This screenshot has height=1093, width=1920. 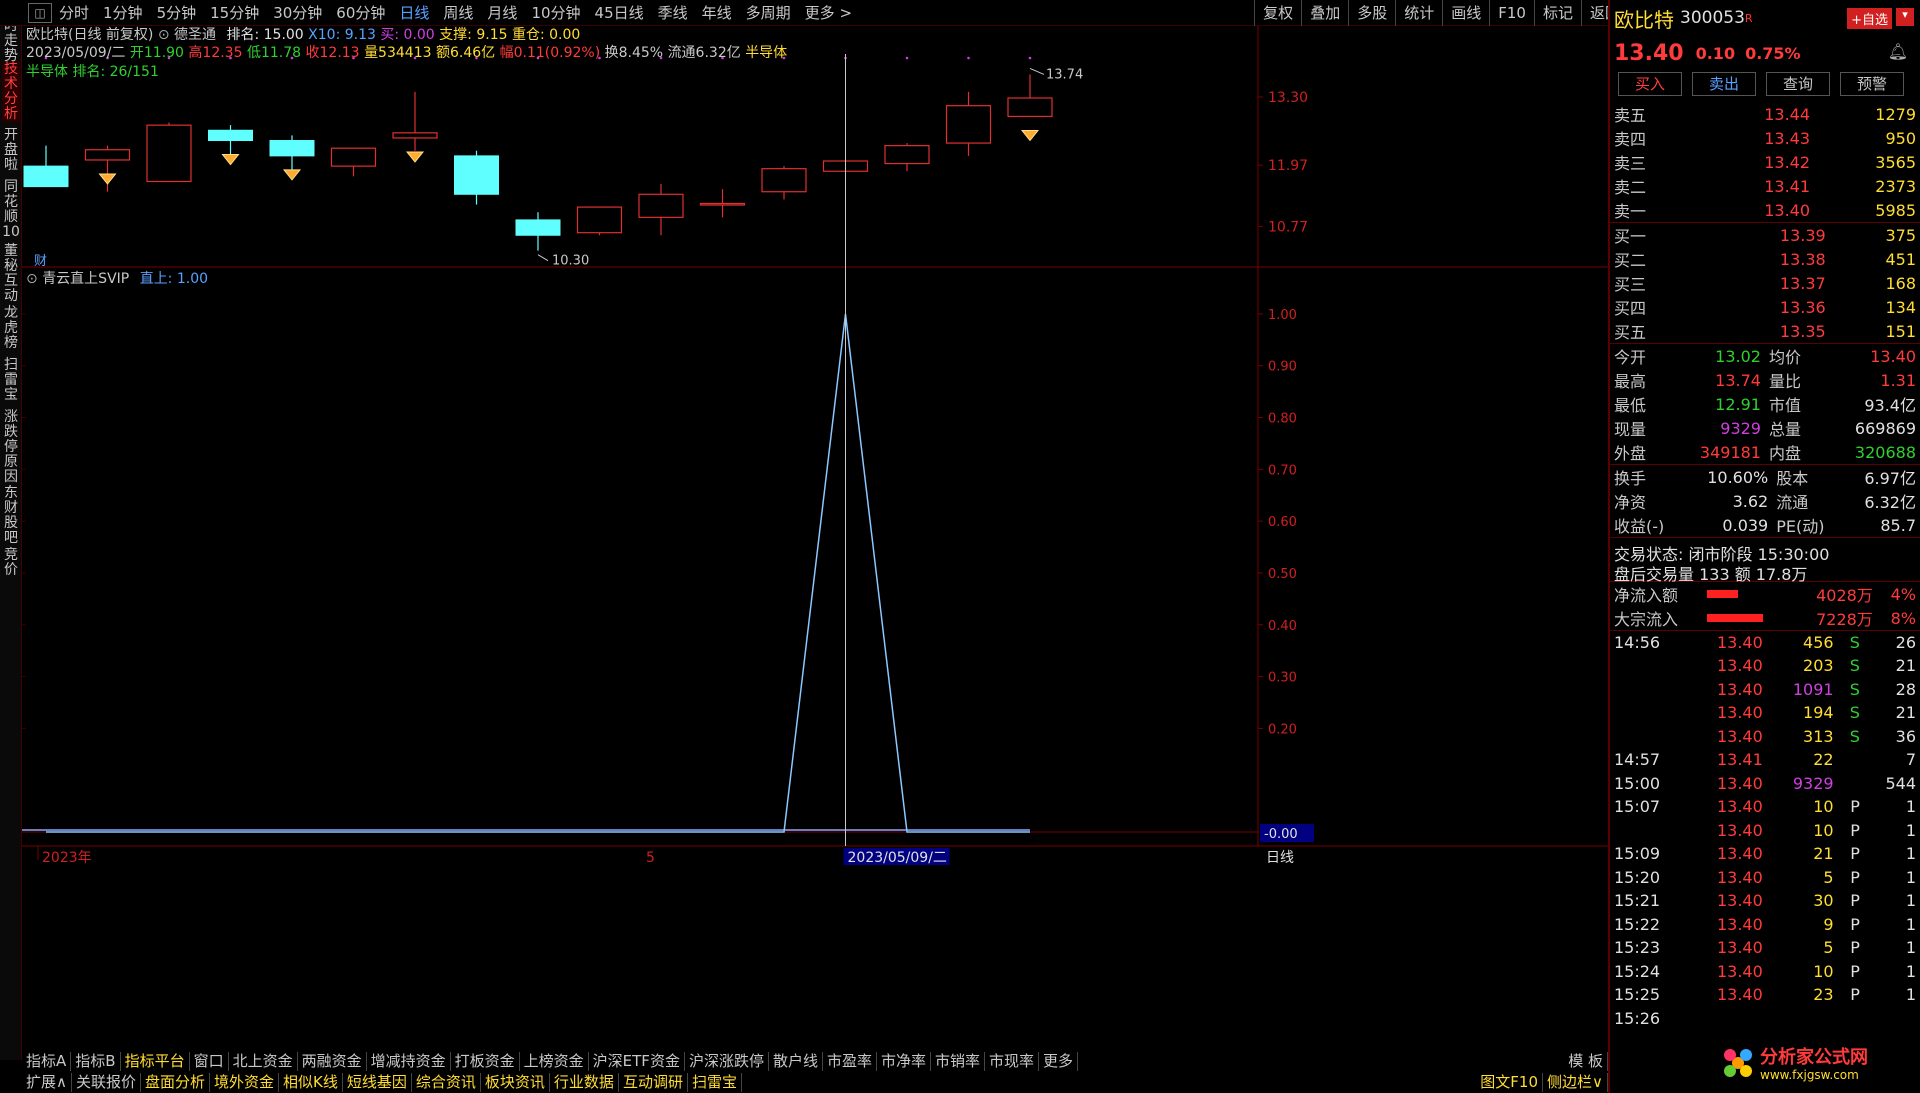 I want to click on trade-button: 预警, so click(x=1872, y=84).